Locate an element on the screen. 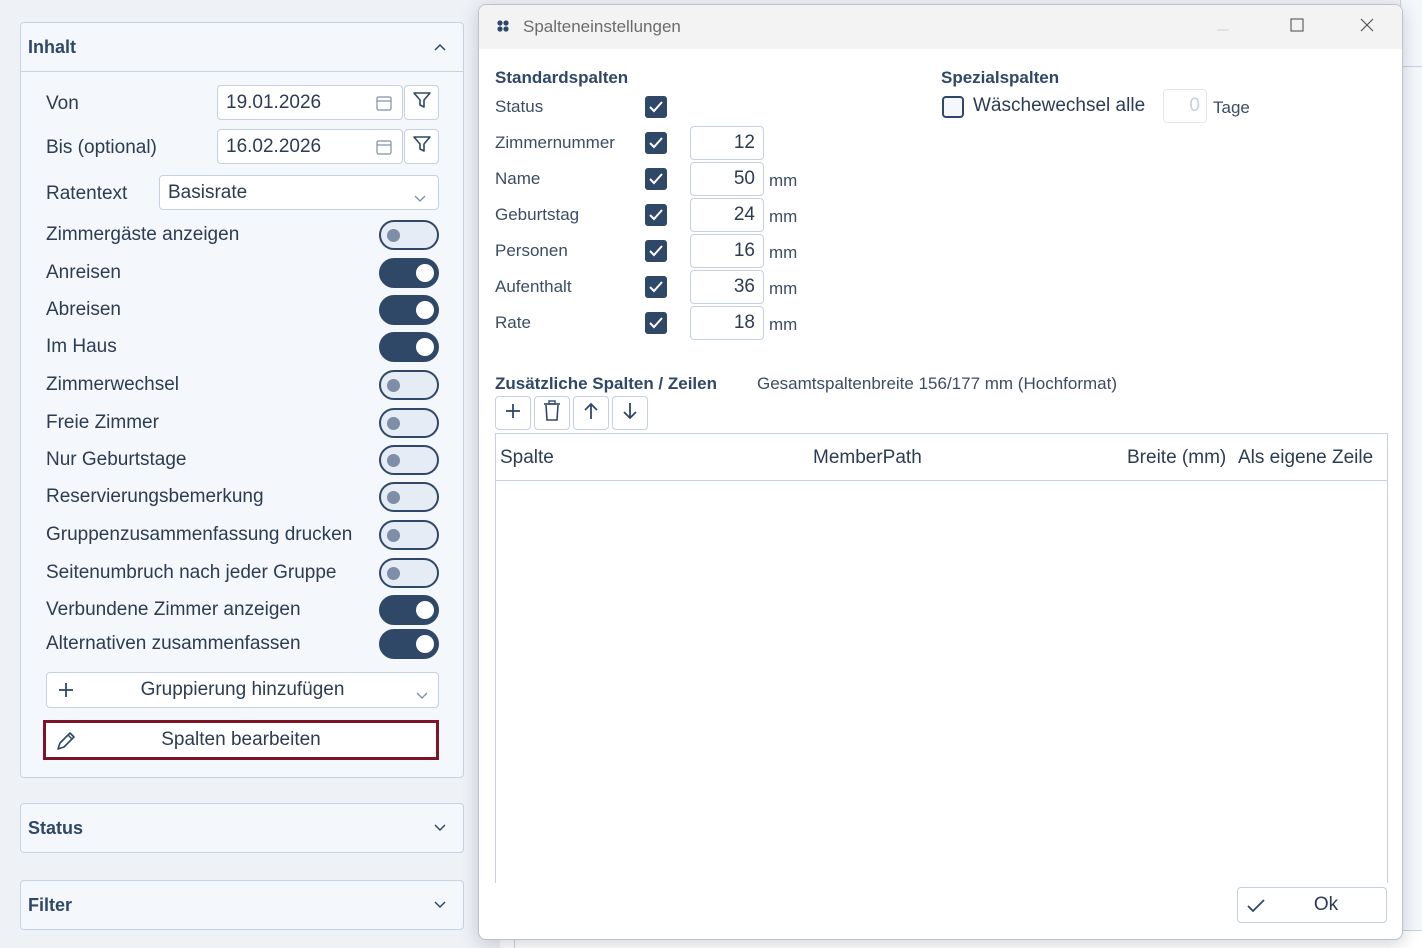 Image resolution: width=1422 pixels, height=948 pixels. ok-button: Ok is located at coordinates (1312, 905).